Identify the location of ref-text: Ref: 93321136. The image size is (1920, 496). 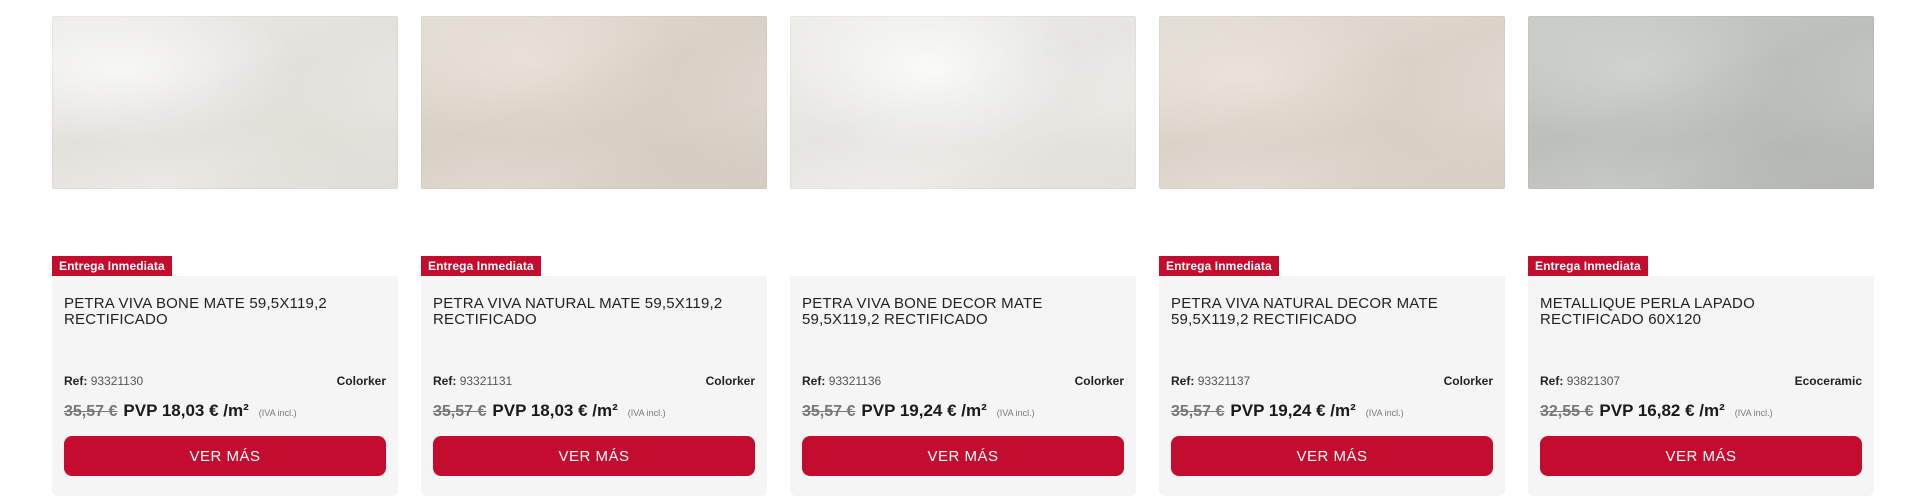
(841, 381).